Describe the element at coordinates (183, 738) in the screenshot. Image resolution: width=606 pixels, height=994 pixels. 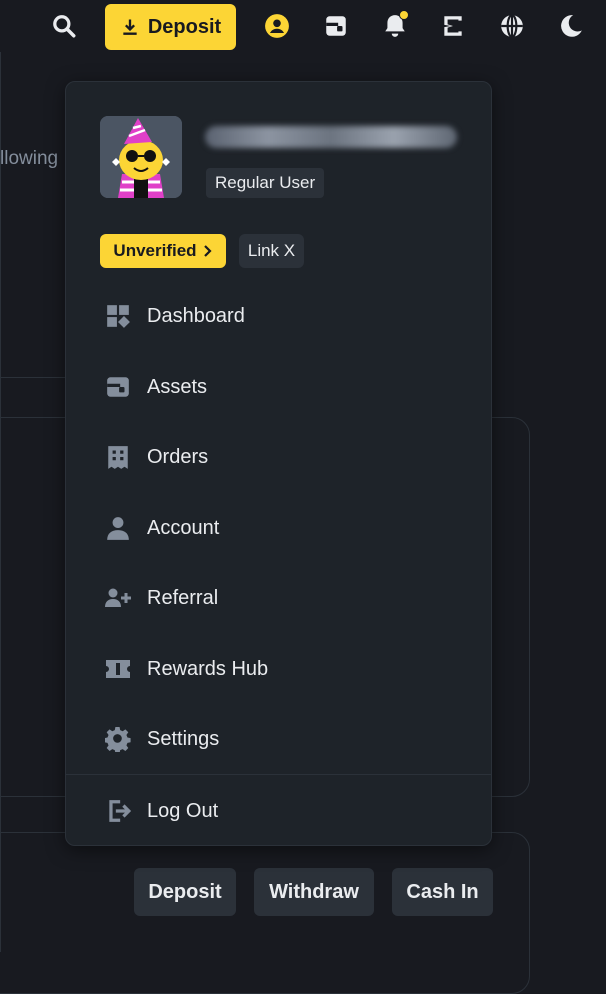
I see `menu-item-label: Settings` at that location.